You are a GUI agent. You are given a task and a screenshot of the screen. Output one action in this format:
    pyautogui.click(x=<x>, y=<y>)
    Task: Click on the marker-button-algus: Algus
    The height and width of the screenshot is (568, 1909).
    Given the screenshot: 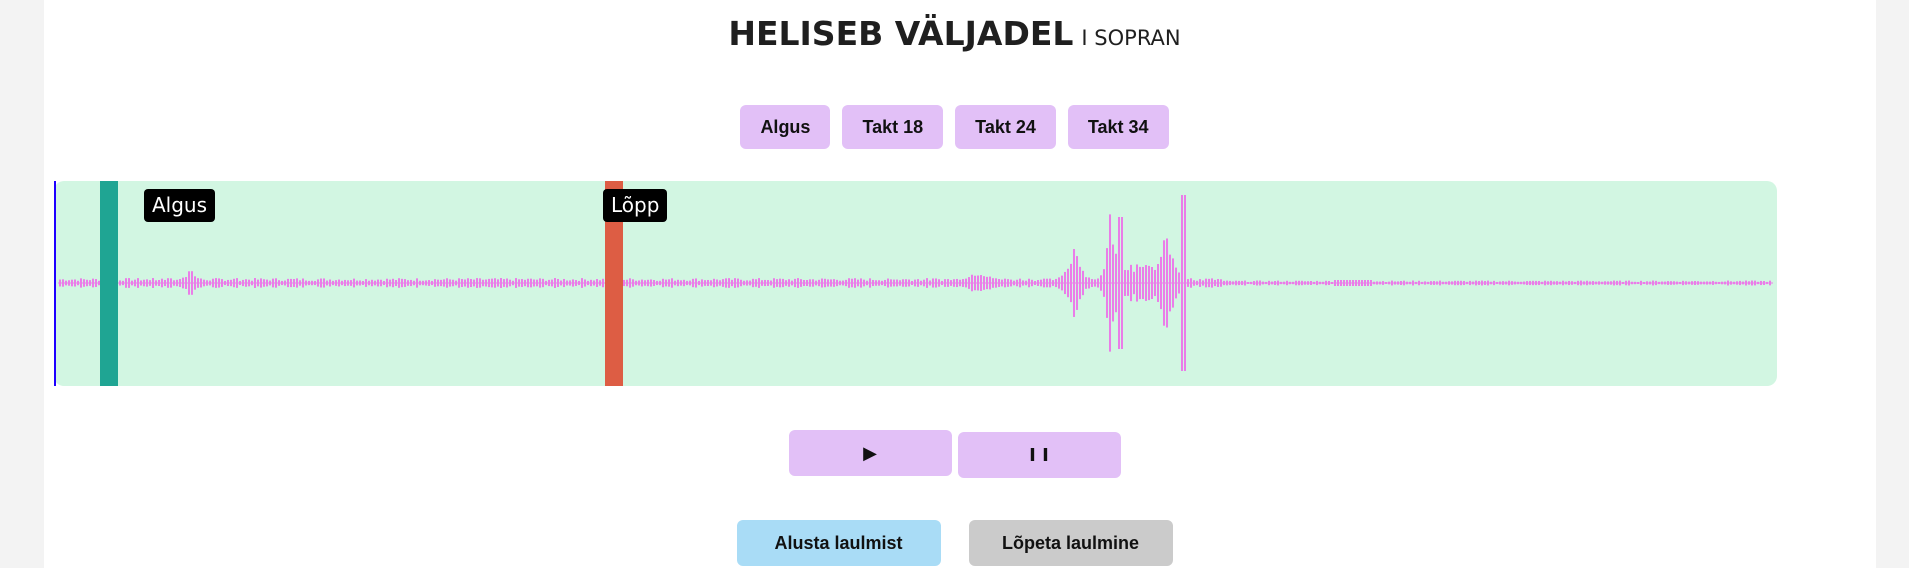 What is the action you would take?
    pyautogui.click(x=785, y=127)
    